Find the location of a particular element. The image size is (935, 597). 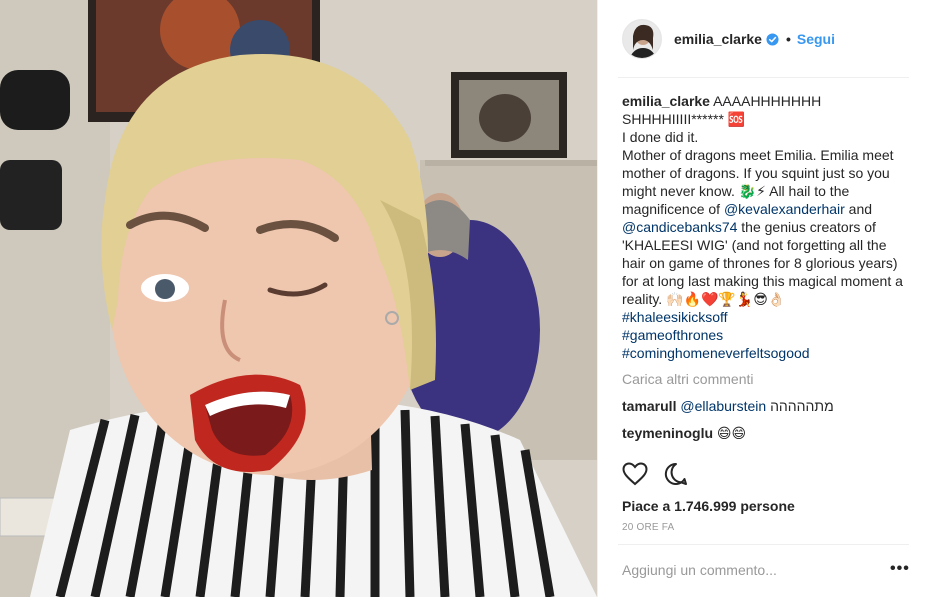

comment-text: מתההההה is located at coordinates (800, 406).